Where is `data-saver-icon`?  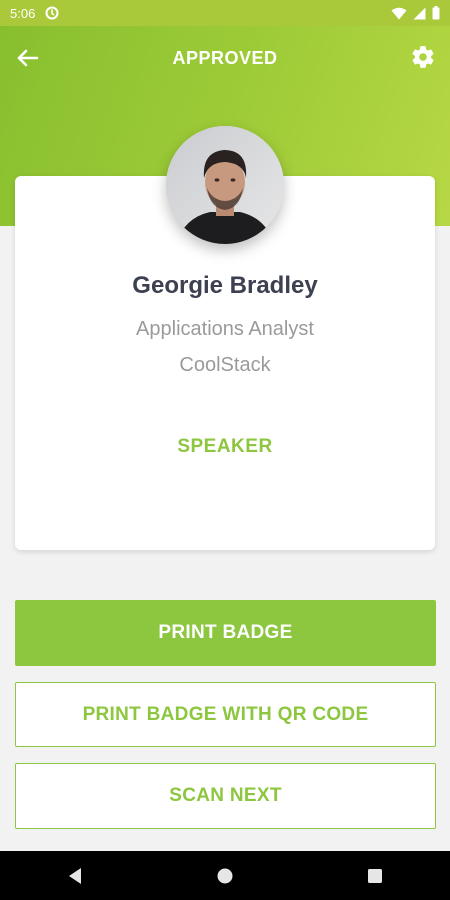
data-saver-icon is located at coordinates (52, 13).